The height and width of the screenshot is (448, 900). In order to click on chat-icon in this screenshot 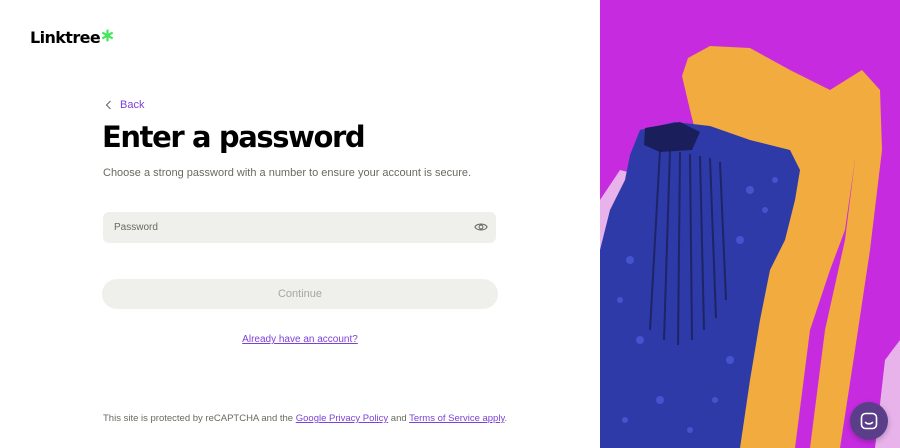, I will do `click(869, 421)`.